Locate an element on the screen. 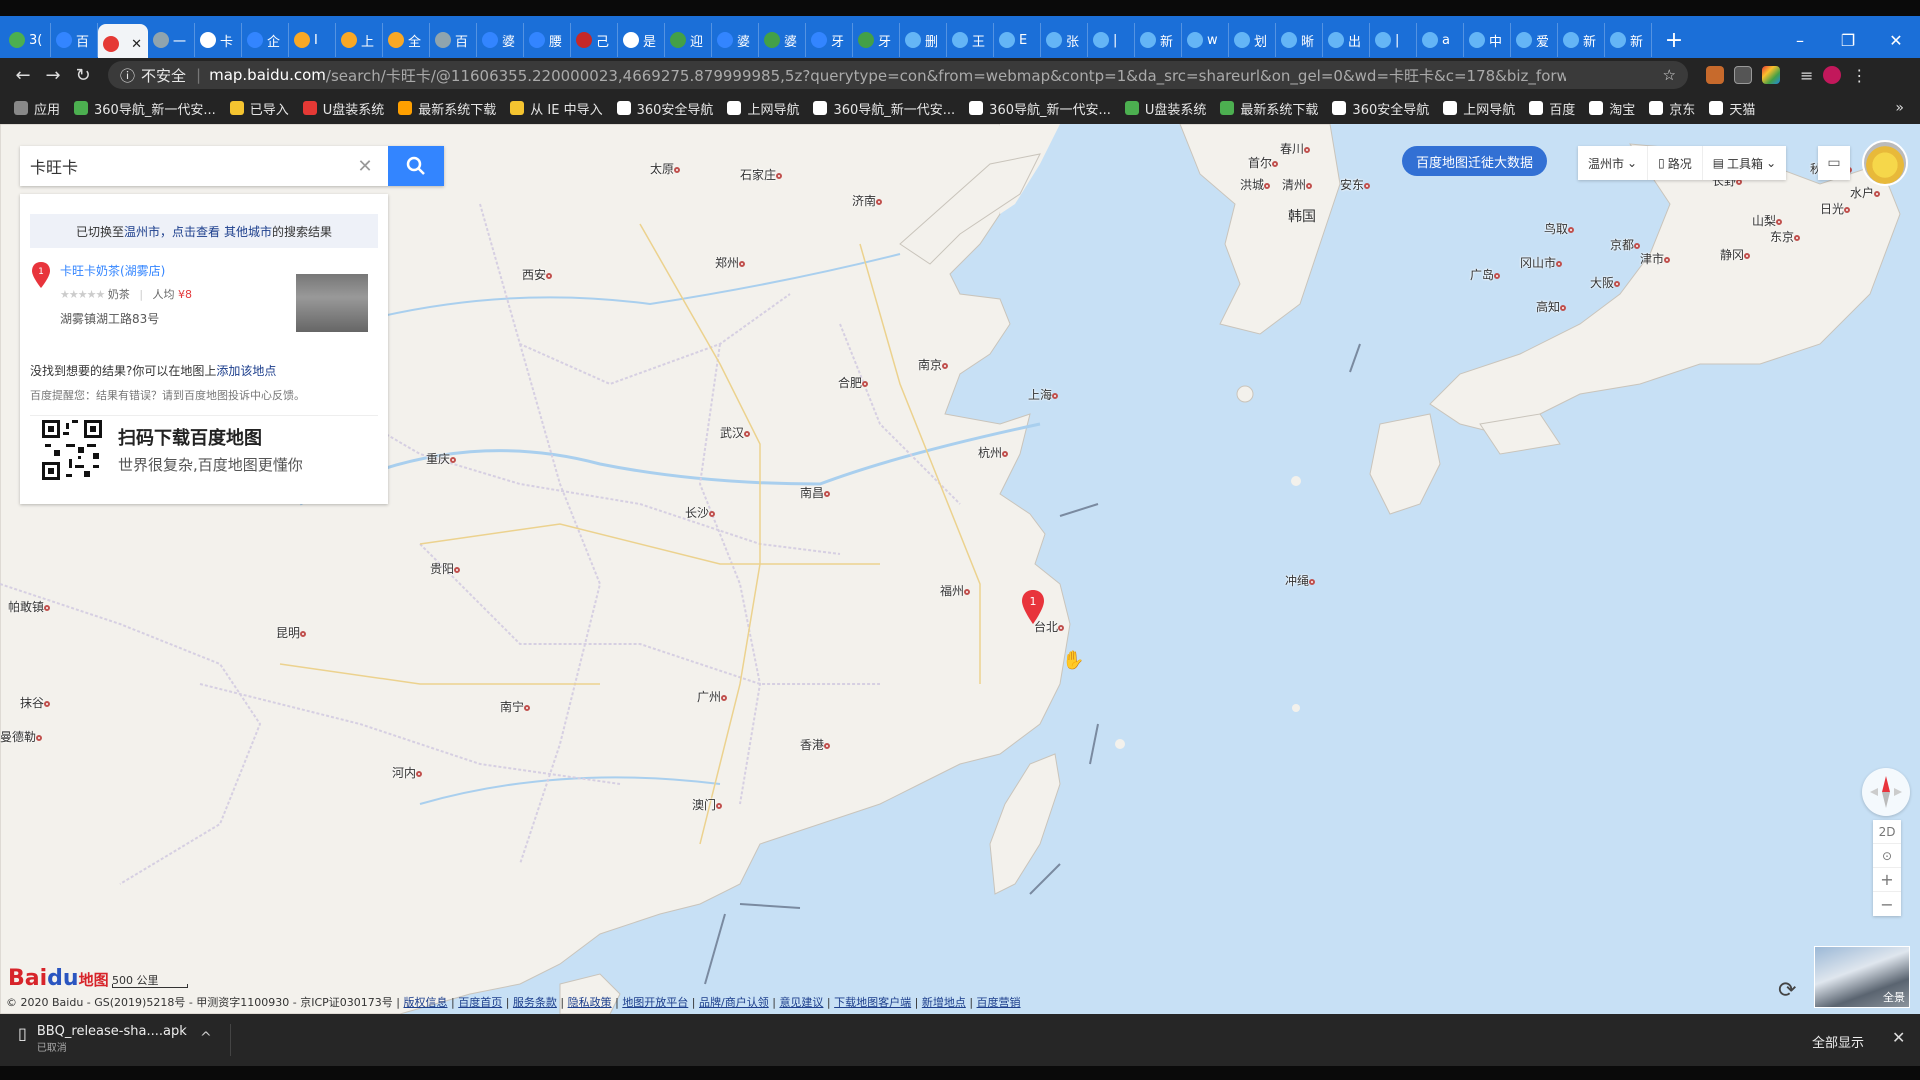 Image resolution: width=1920 pixels, height=1080 pixels. panorama-thumbnail: 全景 is located at coordinates (1862, 977).